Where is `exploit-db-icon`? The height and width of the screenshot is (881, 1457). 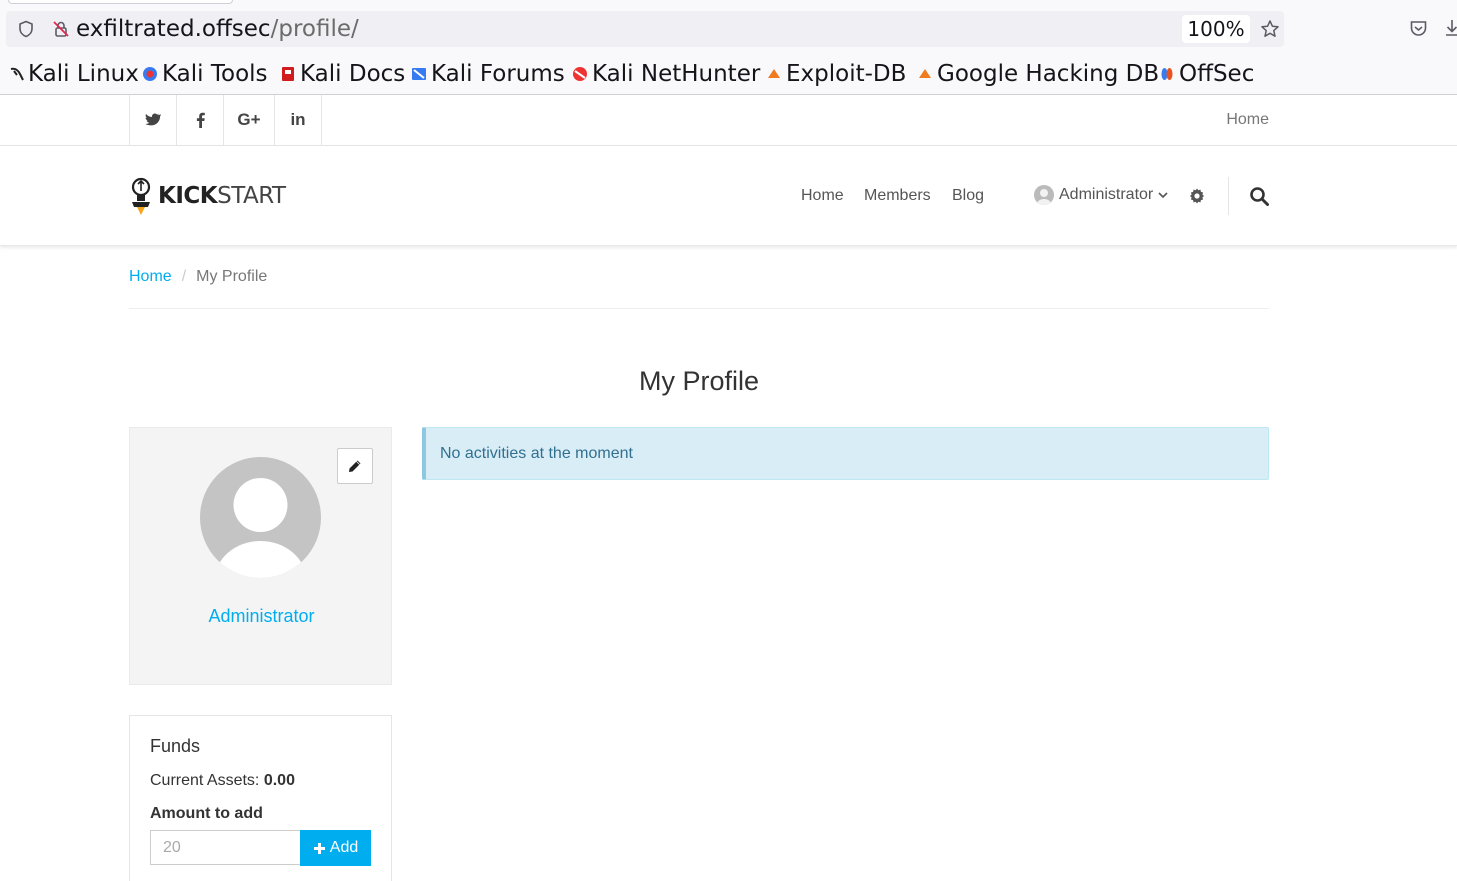
exploit-db-icon is located at coordinates (774, 73).